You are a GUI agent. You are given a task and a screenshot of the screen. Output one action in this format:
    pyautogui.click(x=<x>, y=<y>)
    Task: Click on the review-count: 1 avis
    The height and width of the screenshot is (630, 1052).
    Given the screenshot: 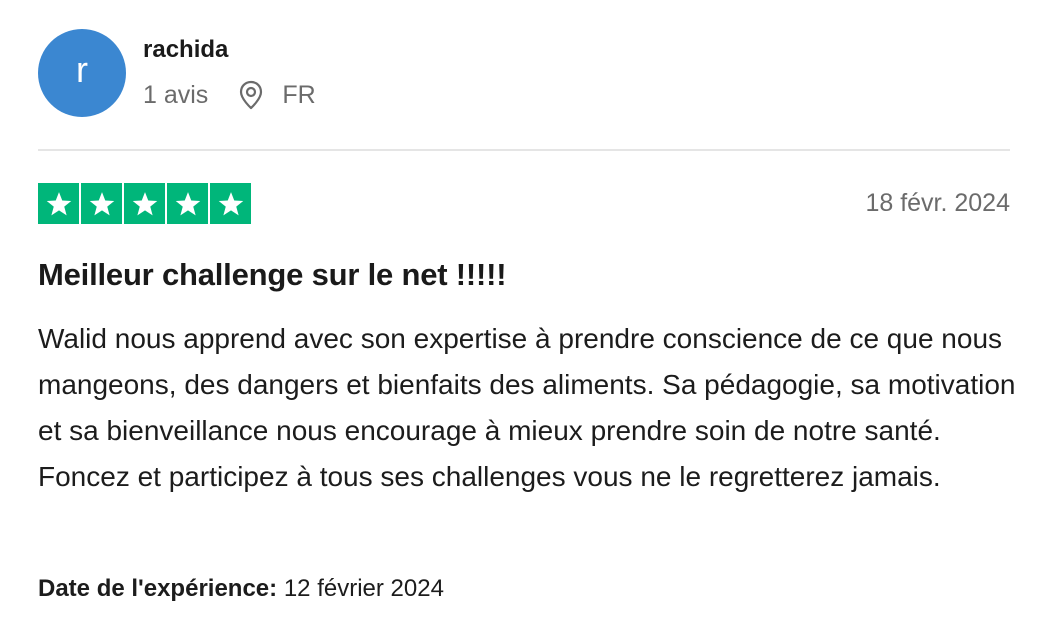 What is the action you would take?
    pyautogui.click(x=176, y=94)
    